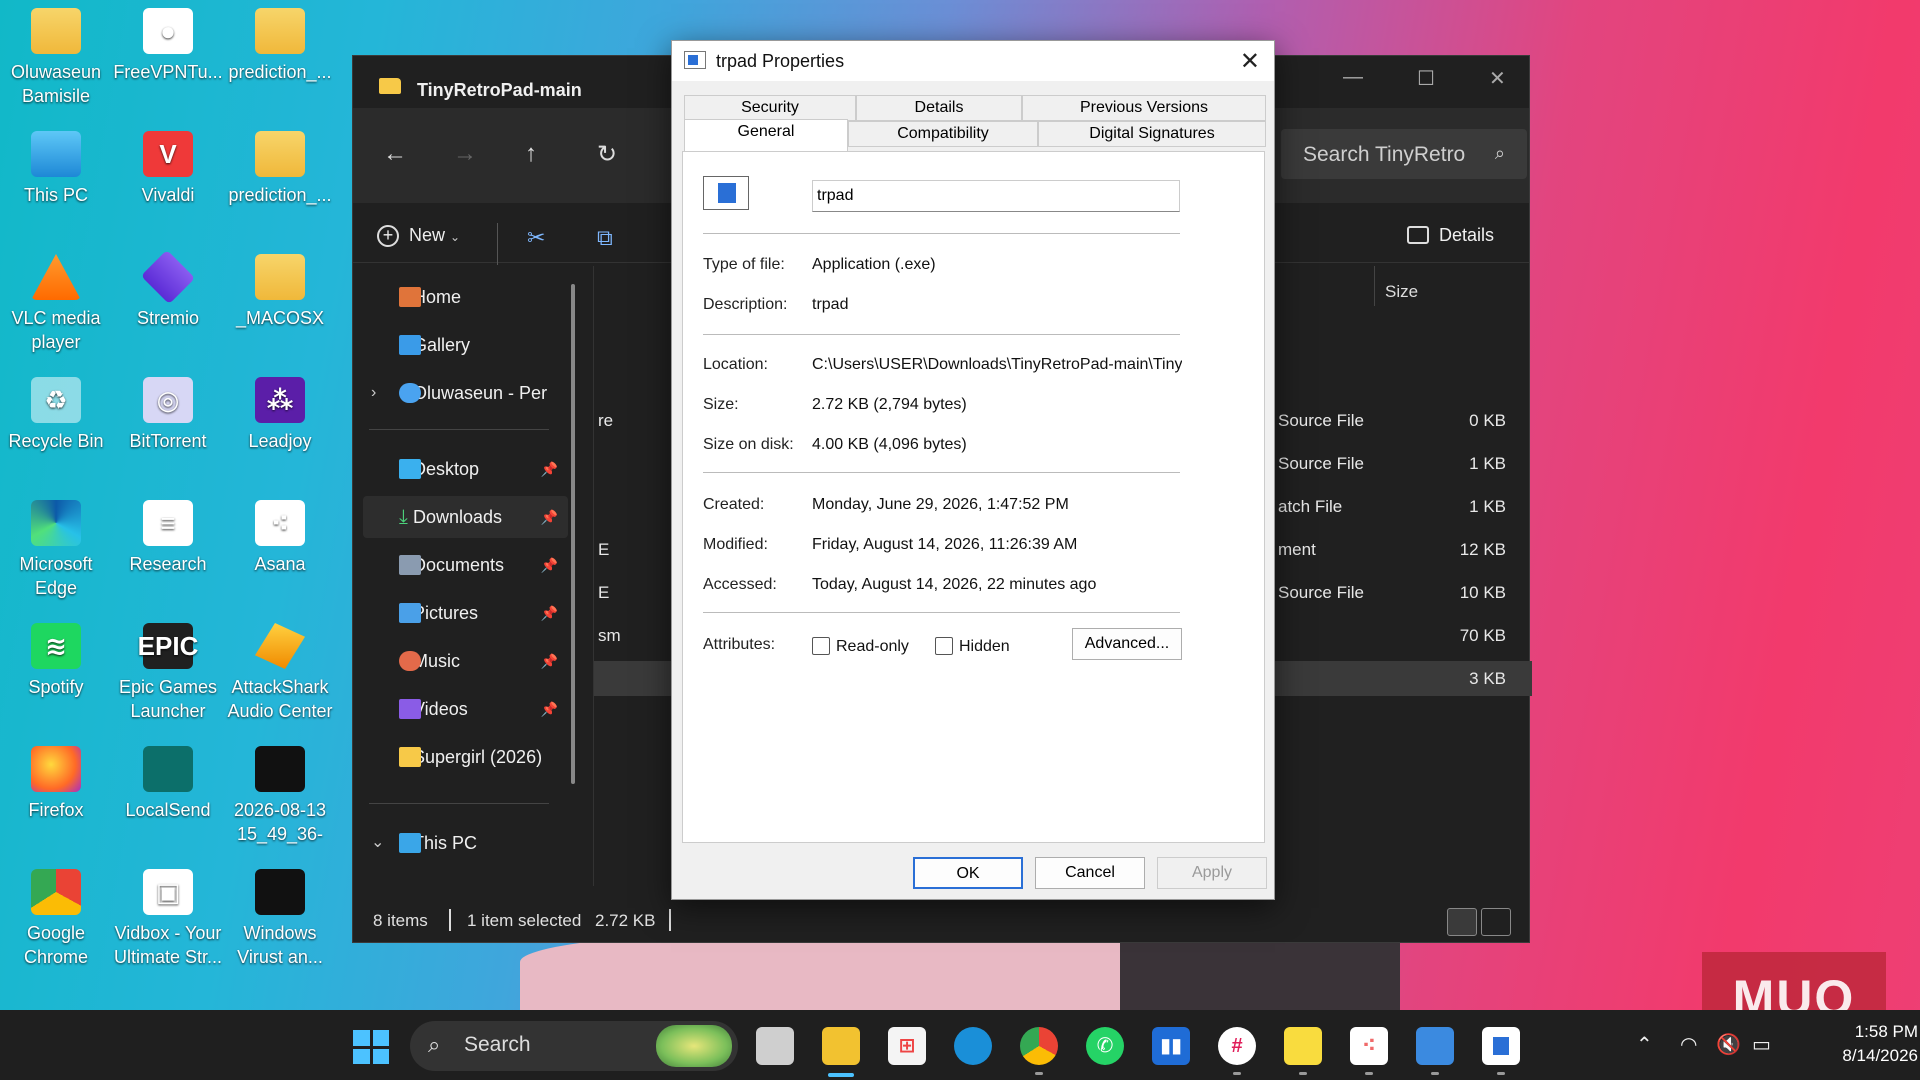 The width and height of the screenshot is (1920, 1080). What do you see at coordinates (1688, 1044) in the screenshot?
I see `wifi-icon: ◠` at bounding box center [1688, 1044].